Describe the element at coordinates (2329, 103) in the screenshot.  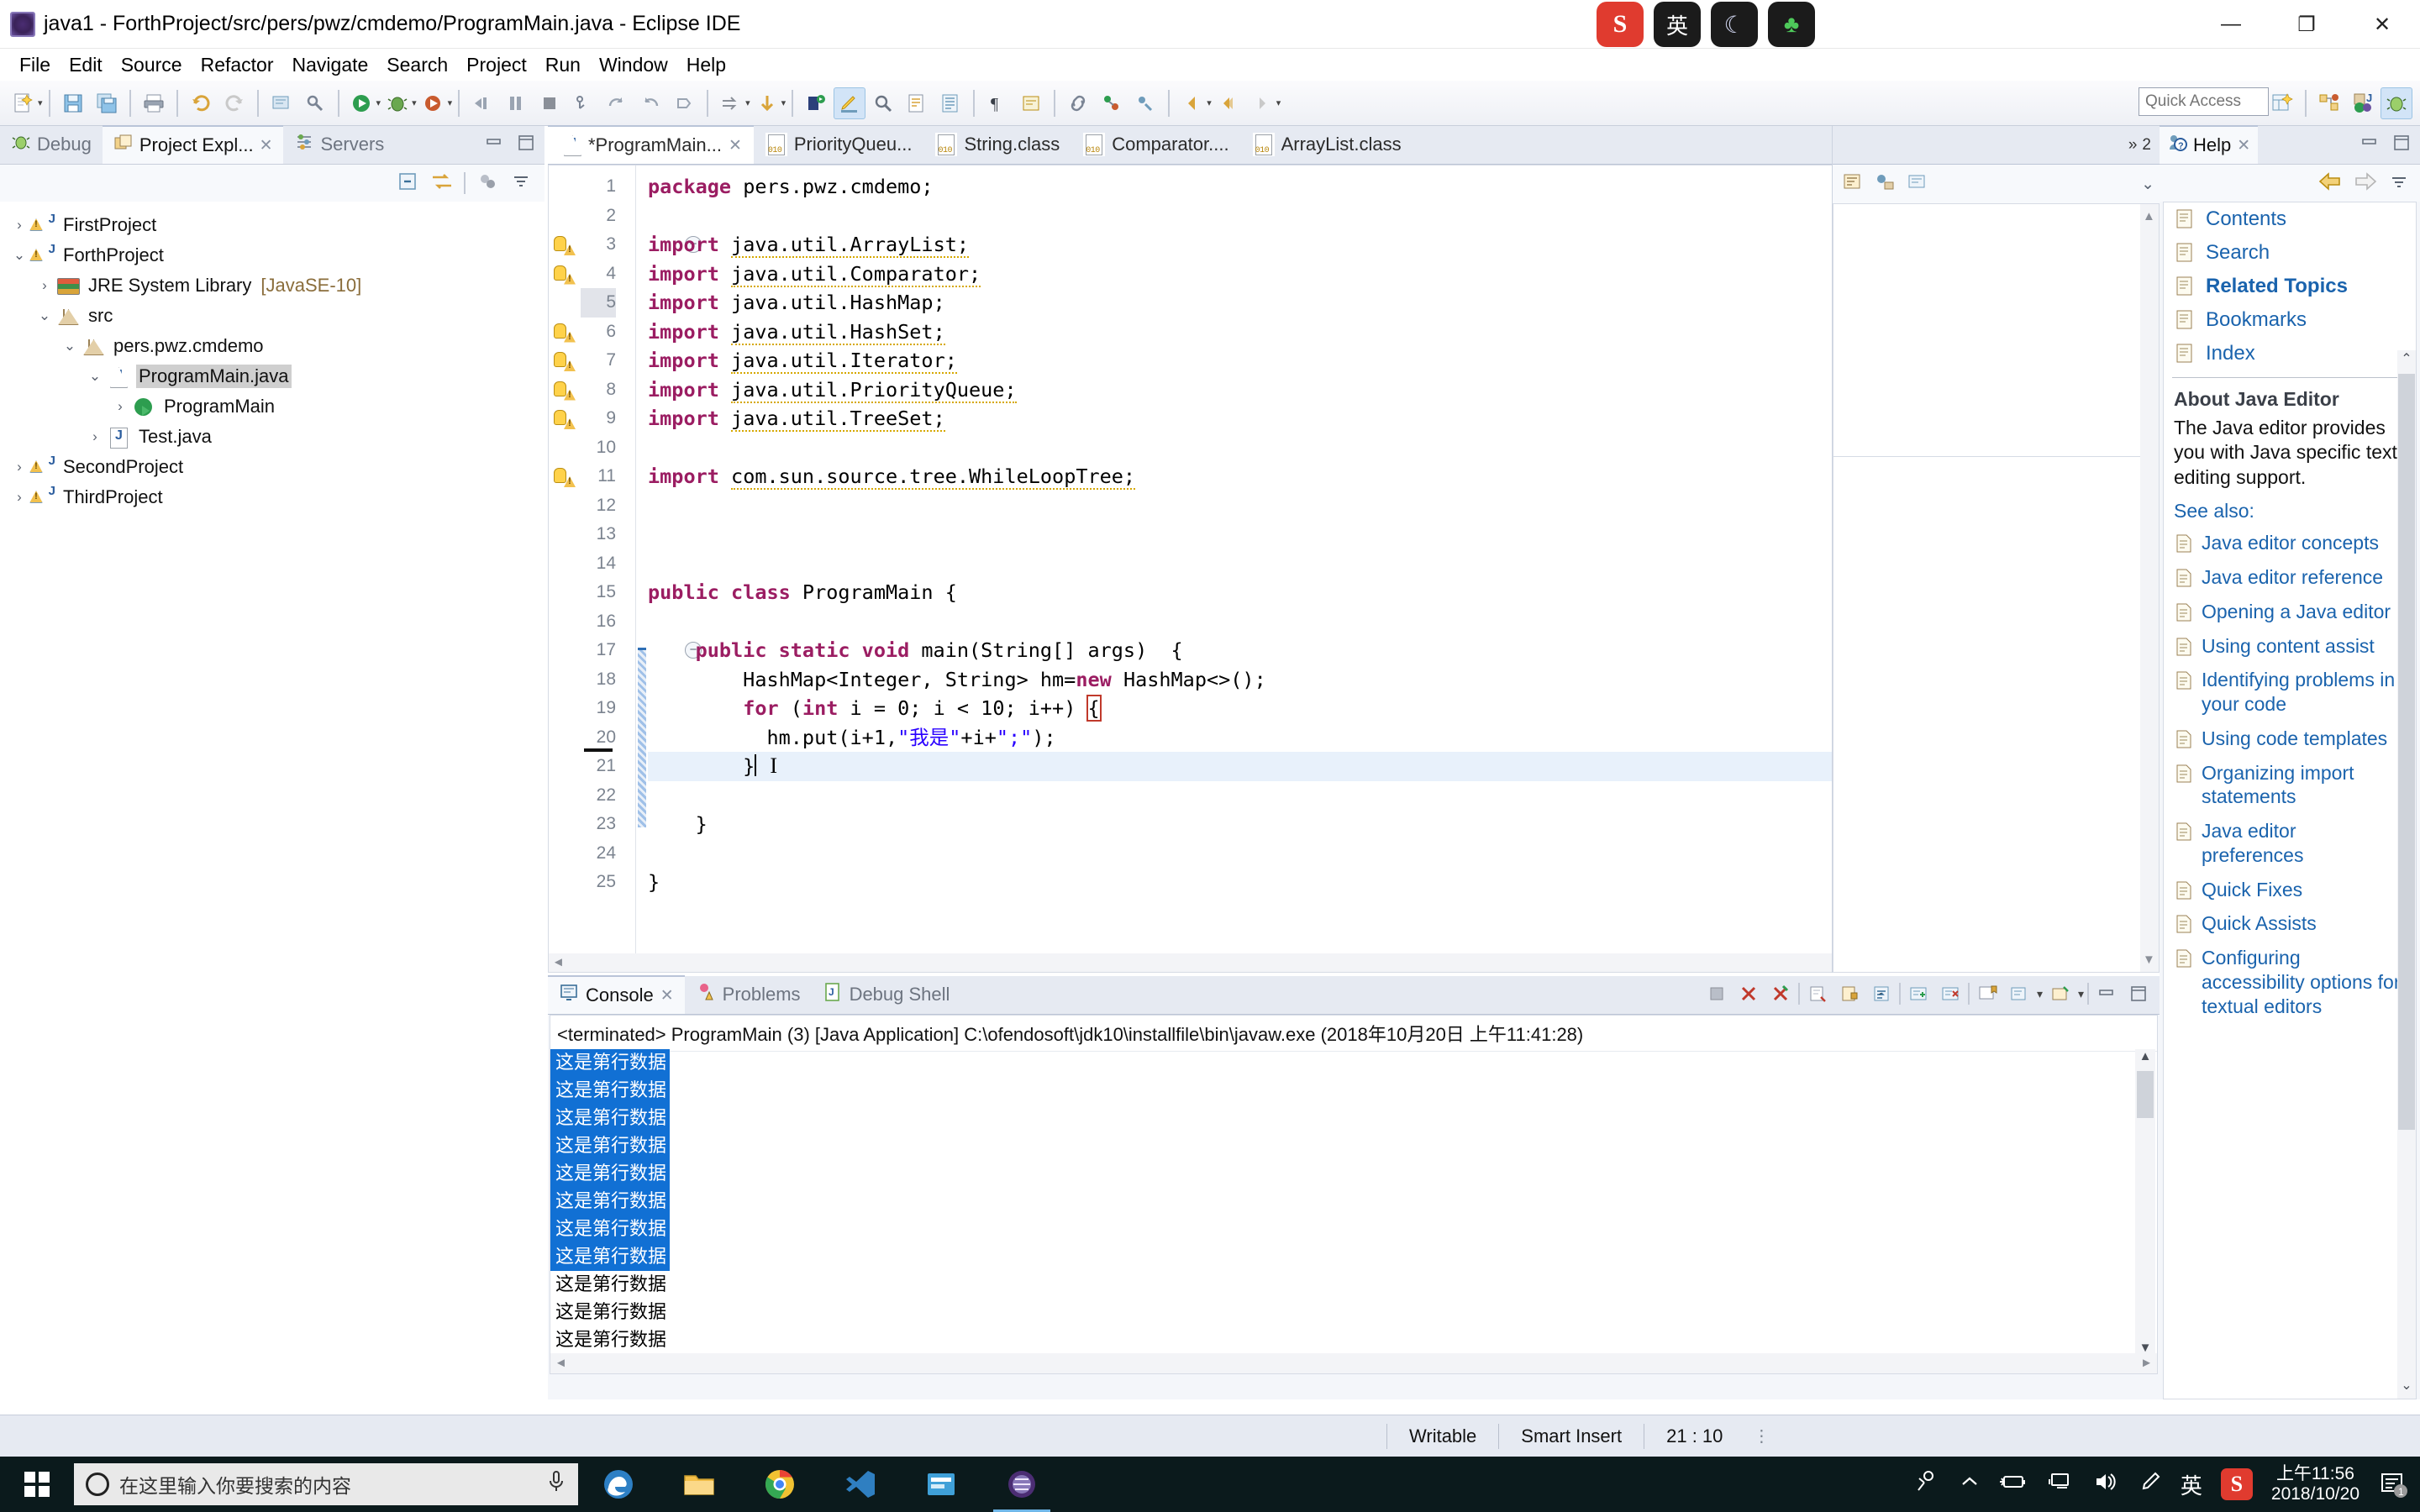
I see `java-browsing-icon` at that location.